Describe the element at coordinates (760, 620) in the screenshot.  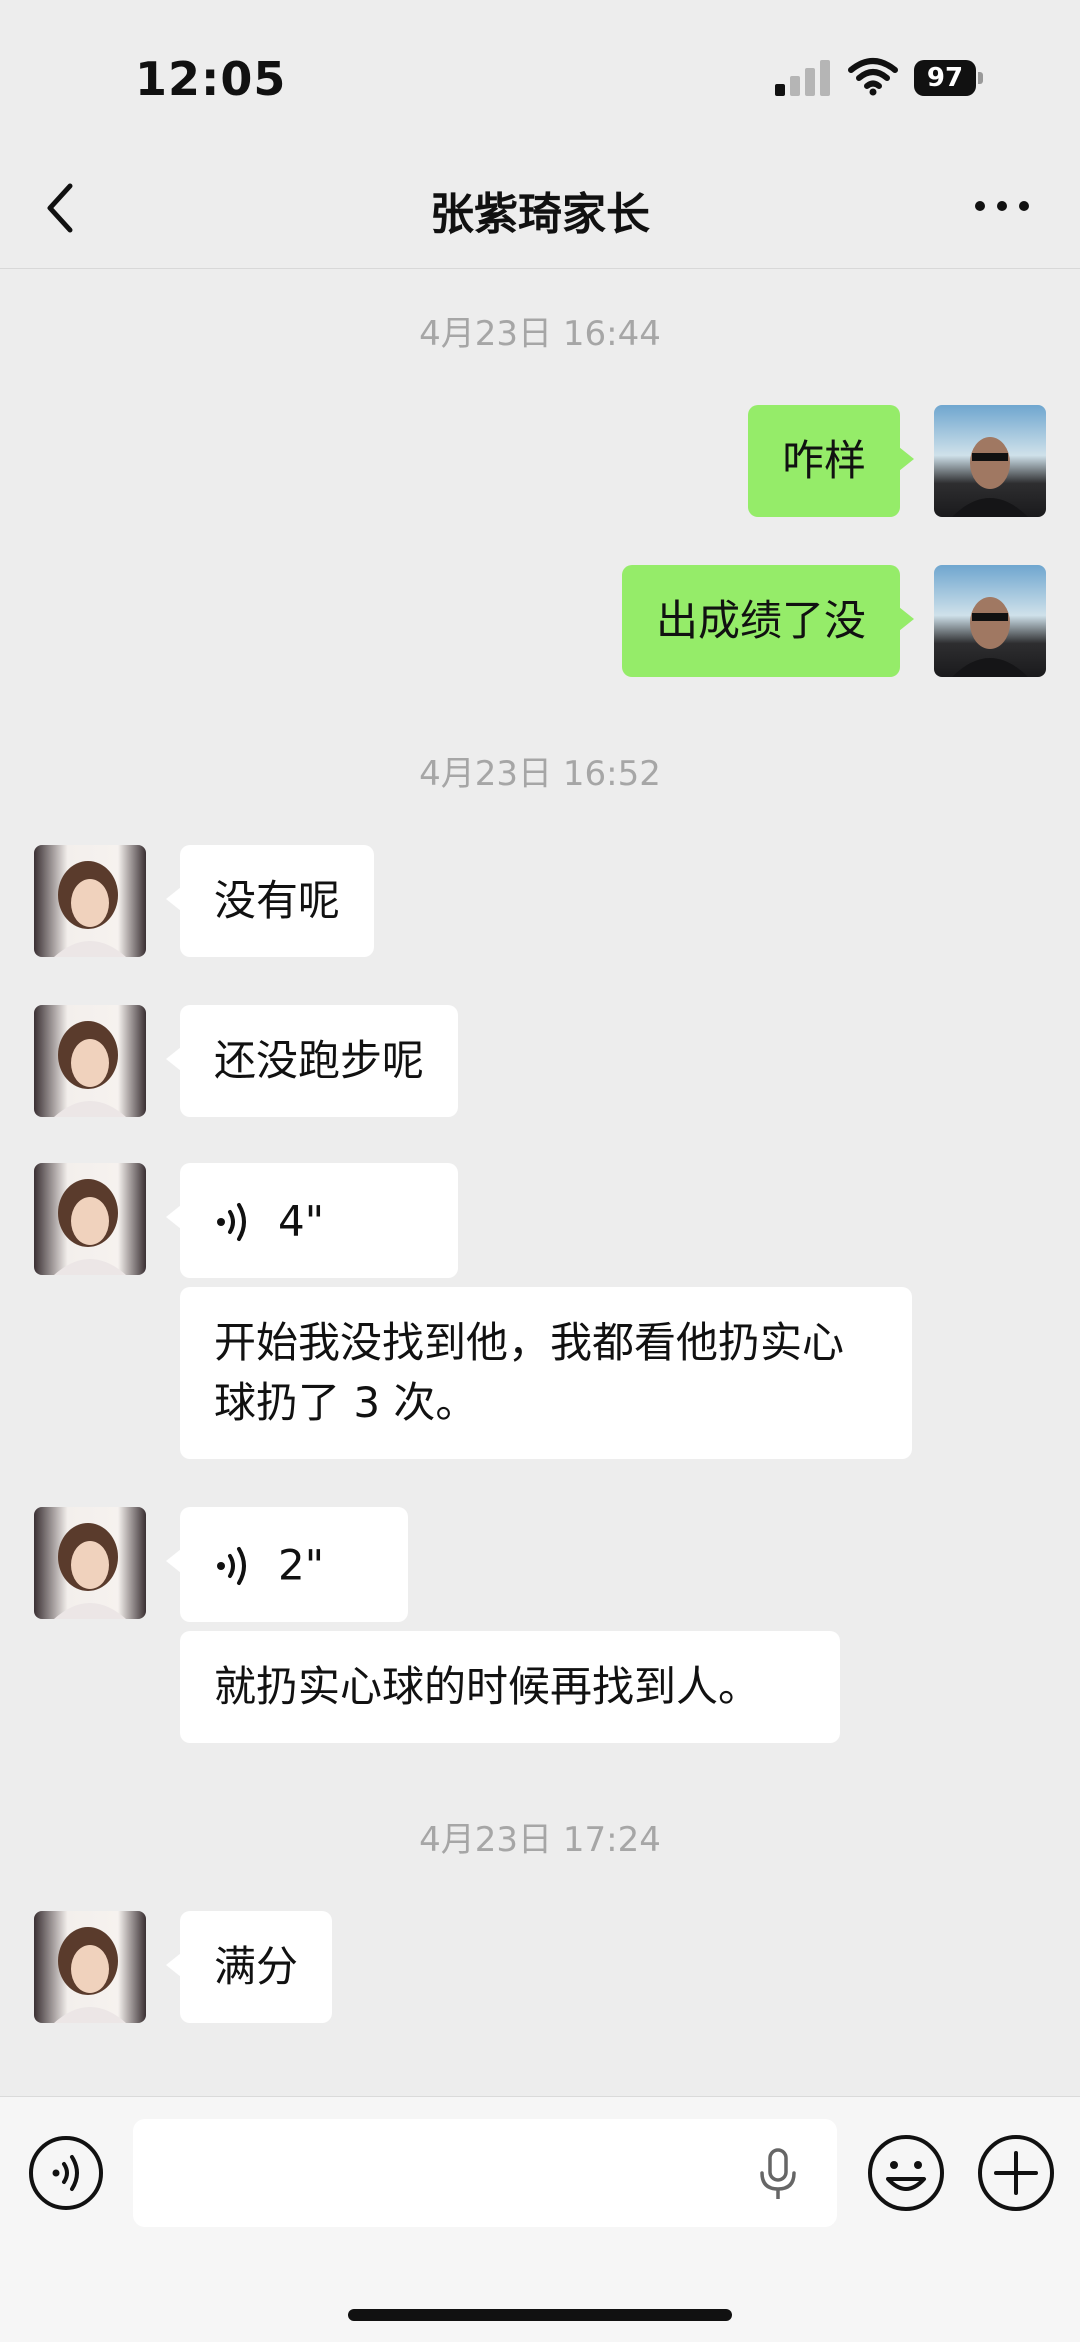
I see `message-text: 出成绩了没` at that location.